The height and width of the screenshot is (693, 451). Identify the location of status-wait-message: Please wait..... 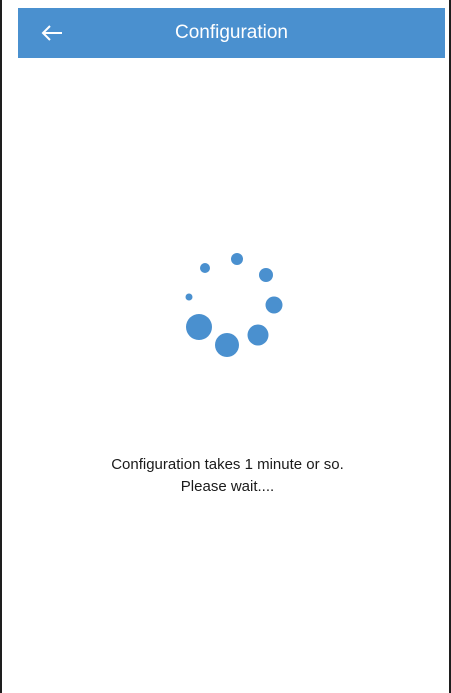
(227, 486).